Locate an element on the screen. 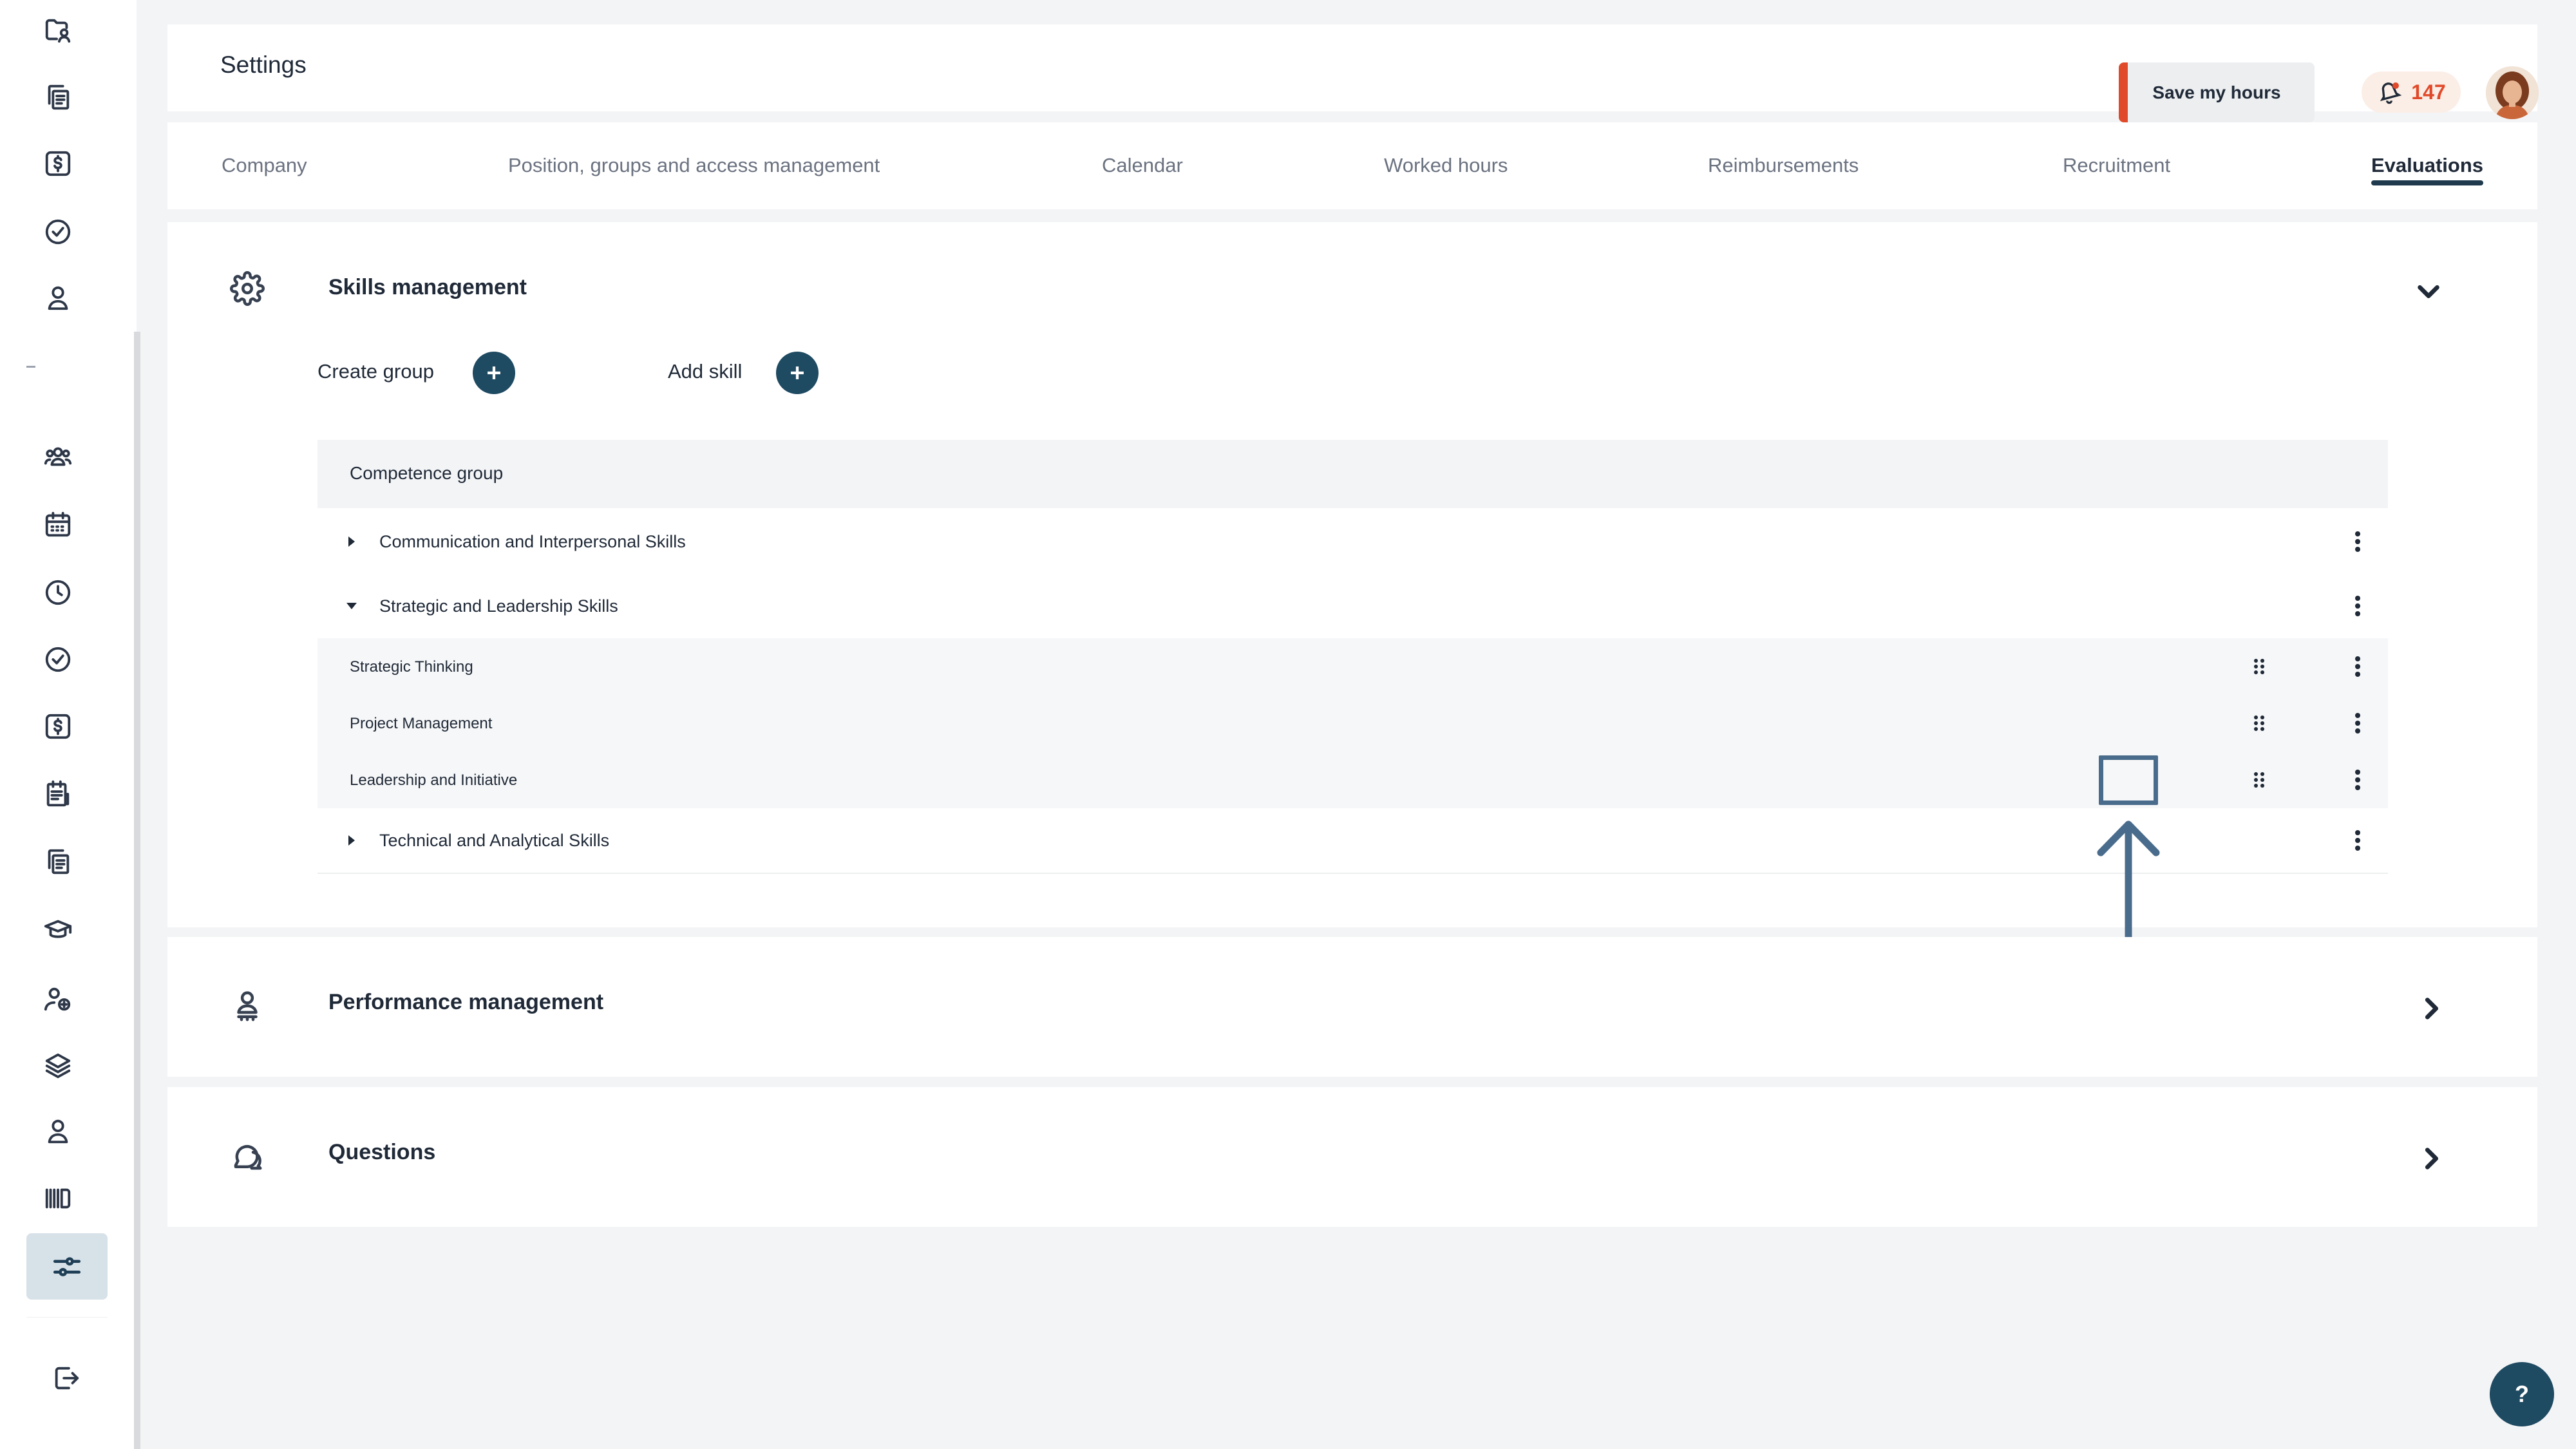  group-row: Communication and Interpersonal Skills is located at coordinates (1352, 542).